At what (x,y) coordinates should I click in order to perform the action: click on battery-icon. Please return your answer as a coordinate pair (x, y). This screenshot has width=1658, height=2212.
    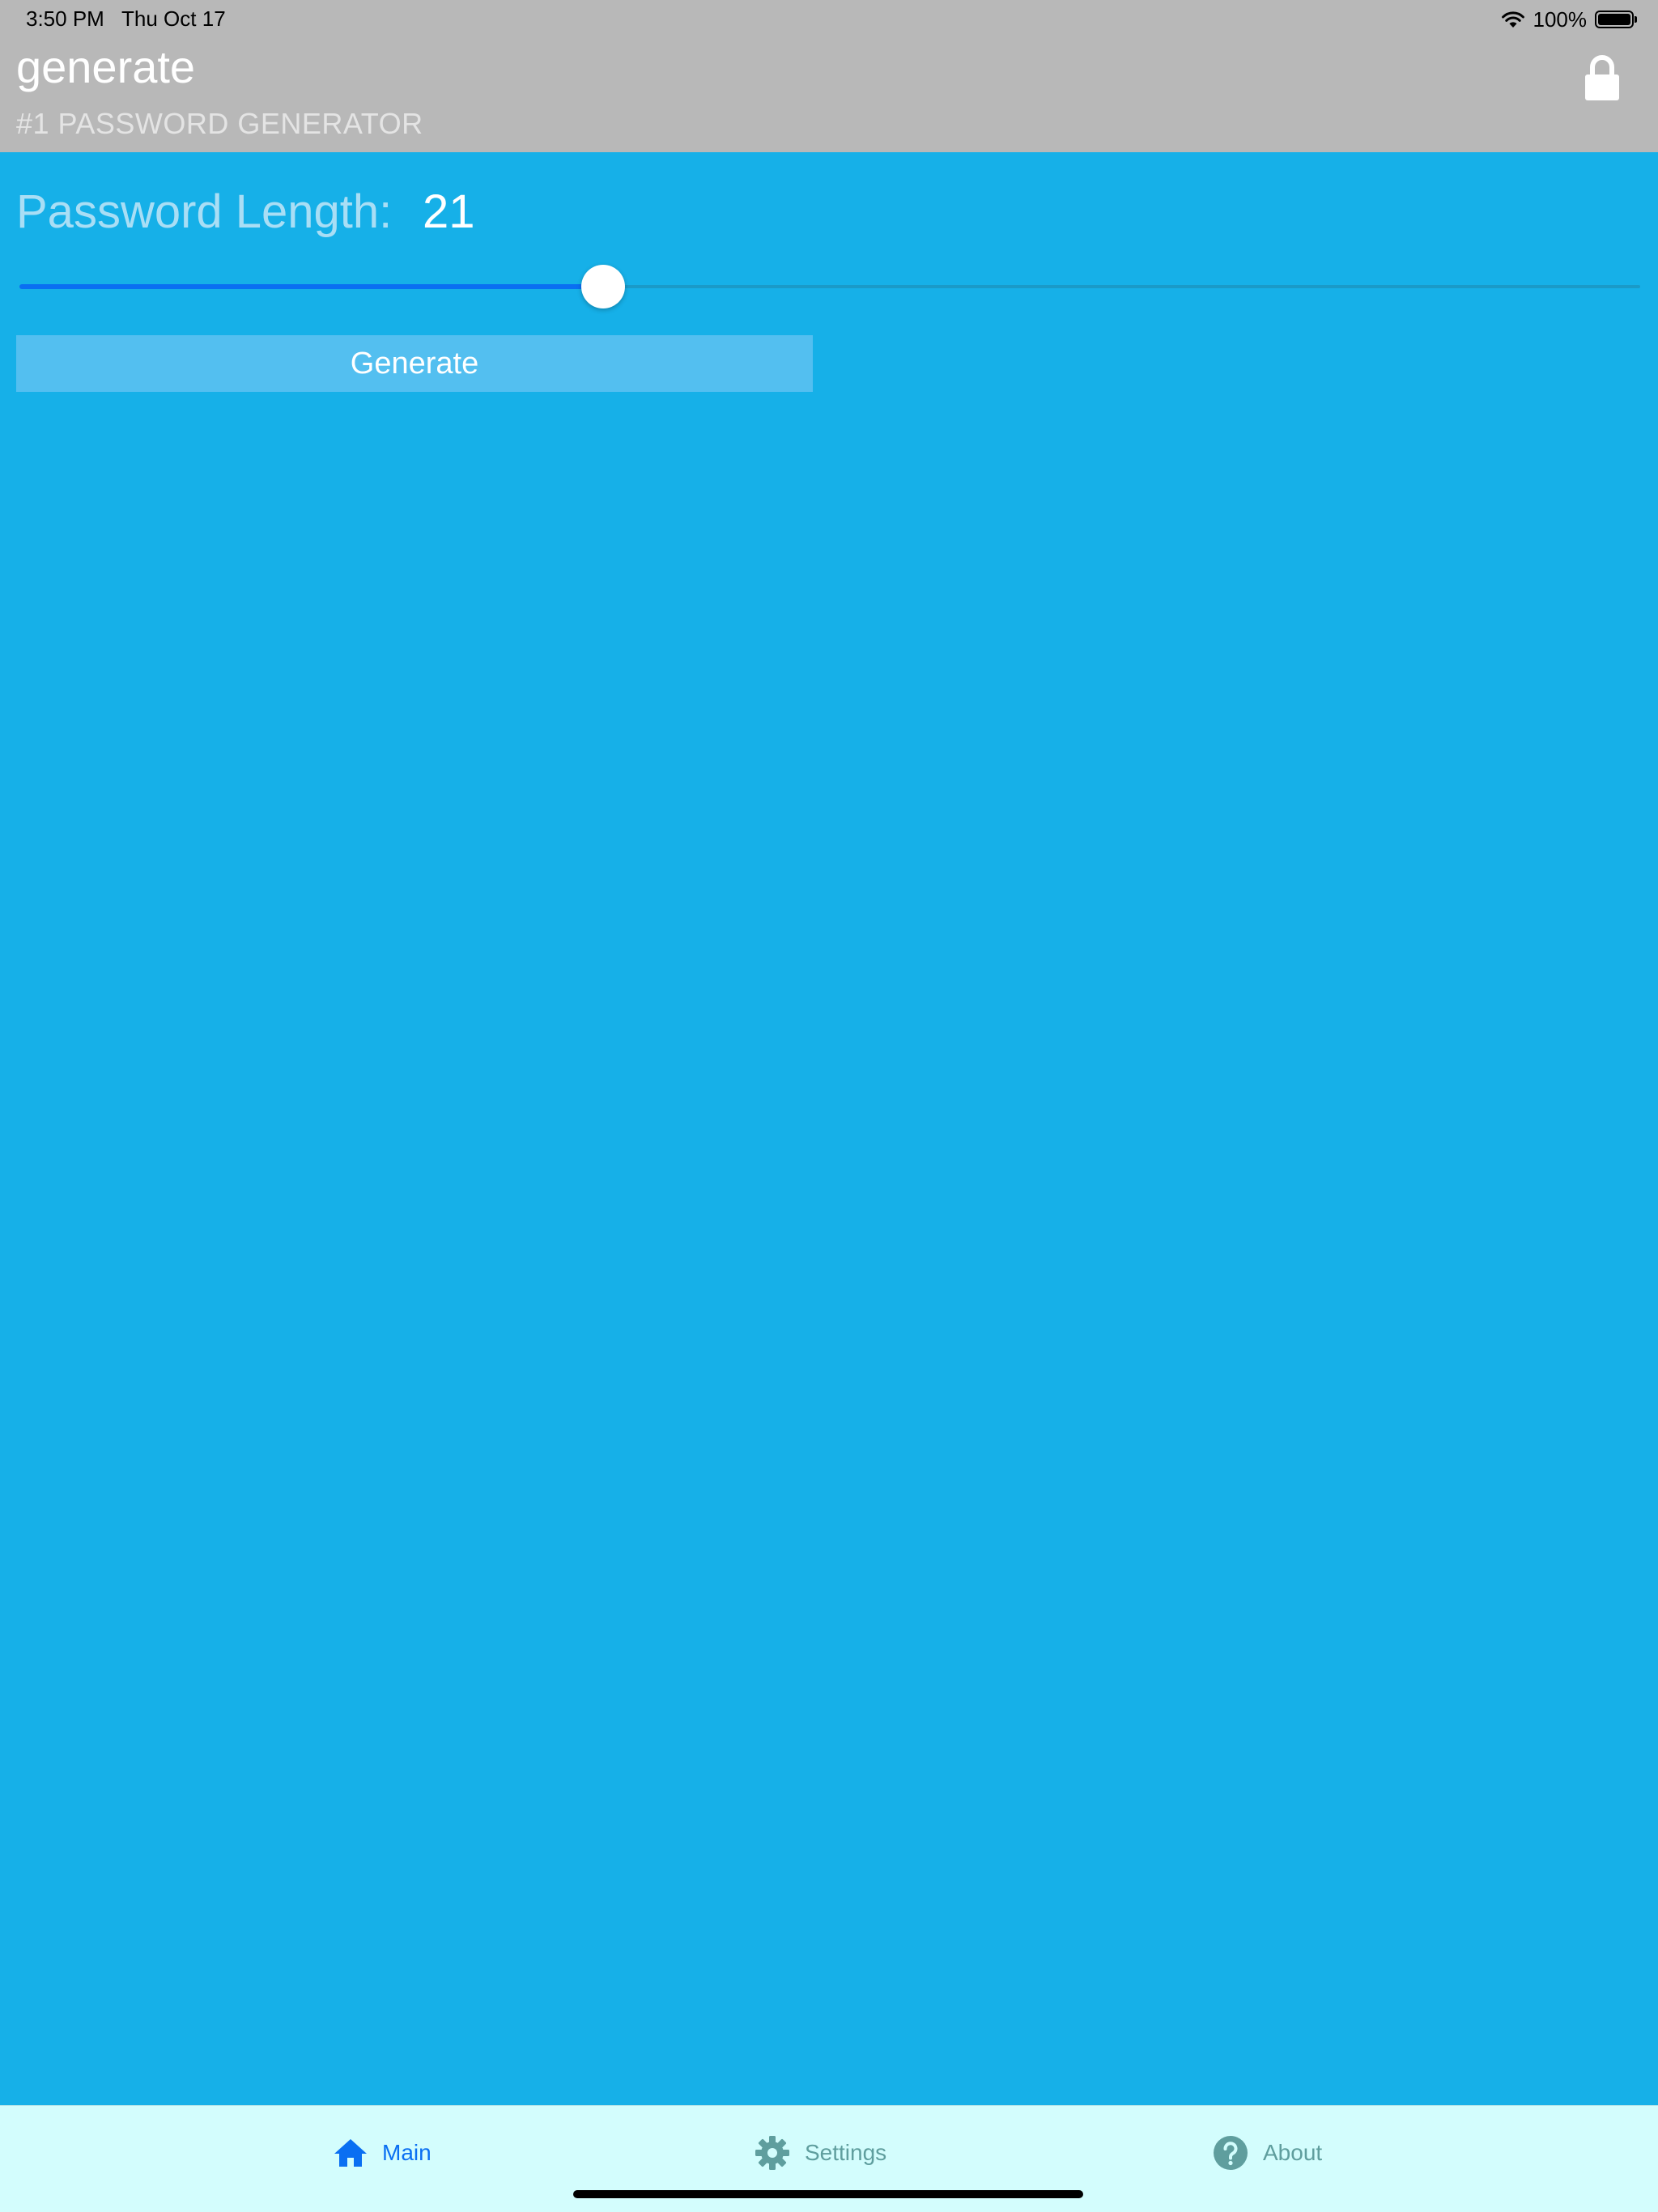
    Looking at the image, I should click on (1616, 19).